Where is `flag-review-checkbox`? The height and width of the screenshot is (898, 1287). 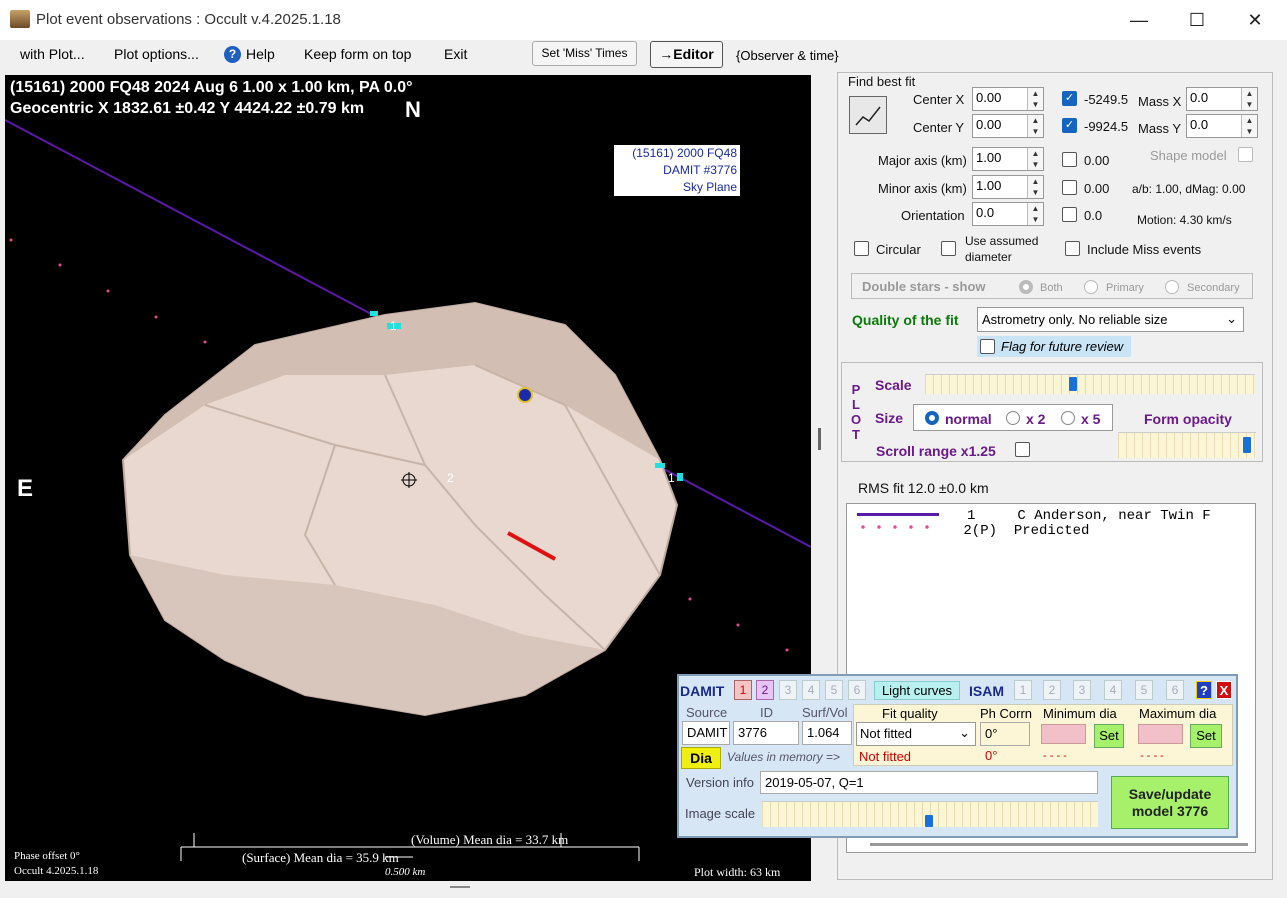 flag-review-checkbox is located at coordinates (987, 346).